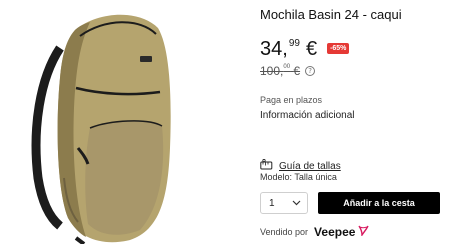 The image size is (475, 251). What do you see at coordinates (307, 115) in the screenshot?
I see `additional-info-link: Información adicional` at bounding box center [307, 115].